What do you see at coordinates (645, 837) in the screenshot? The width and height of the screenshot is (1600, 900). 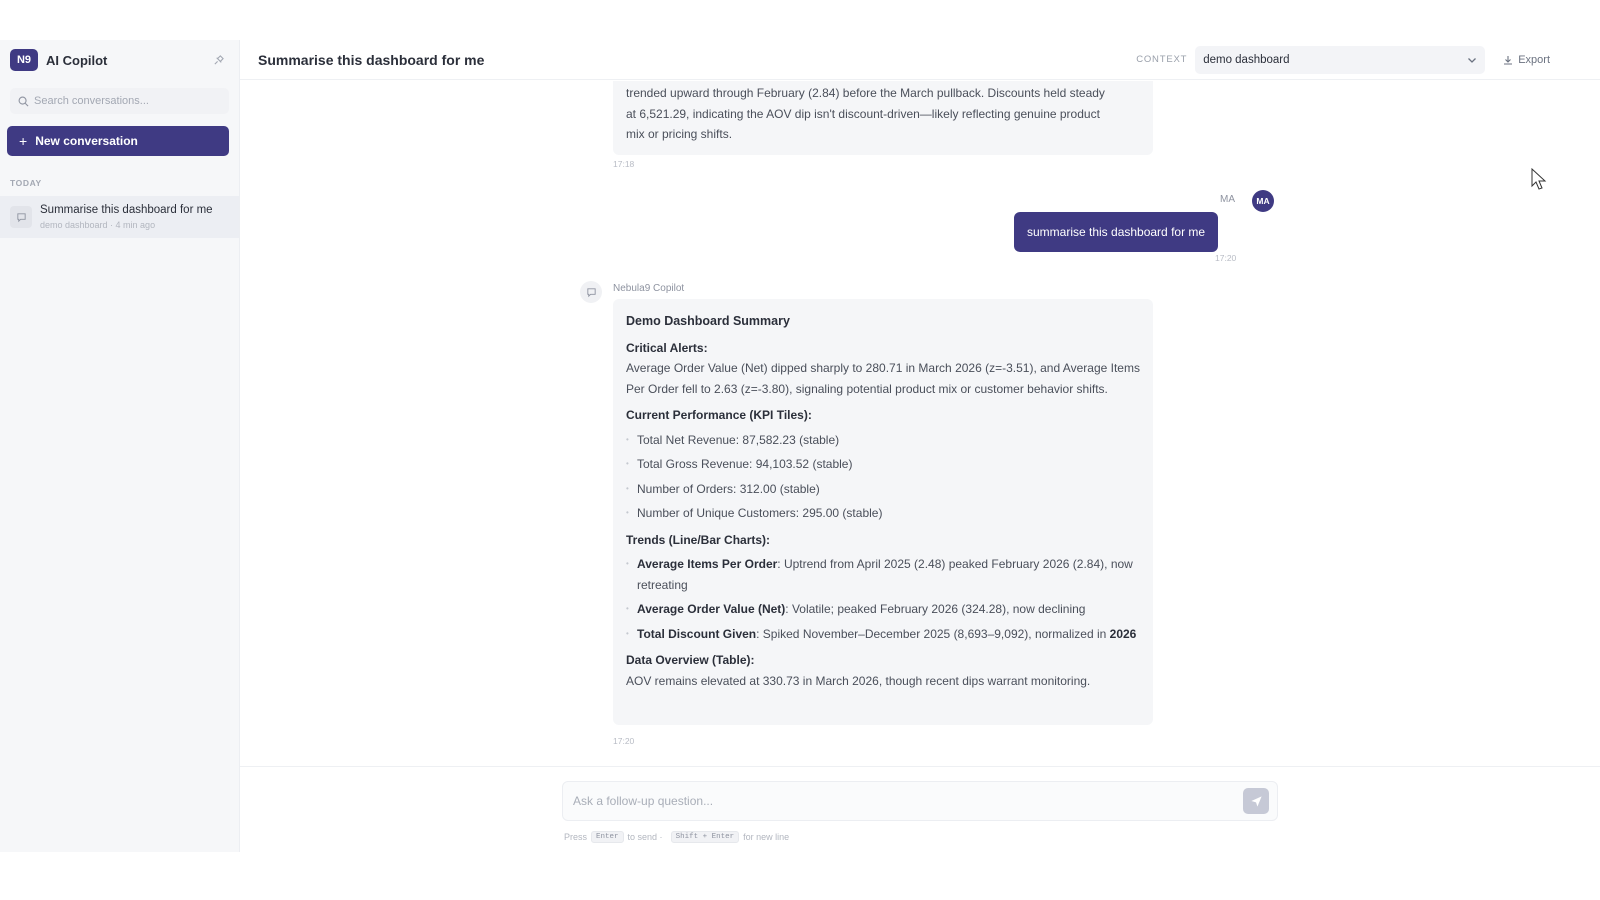 I see `hint-text: to send ·` at bounding box center [645, 837].